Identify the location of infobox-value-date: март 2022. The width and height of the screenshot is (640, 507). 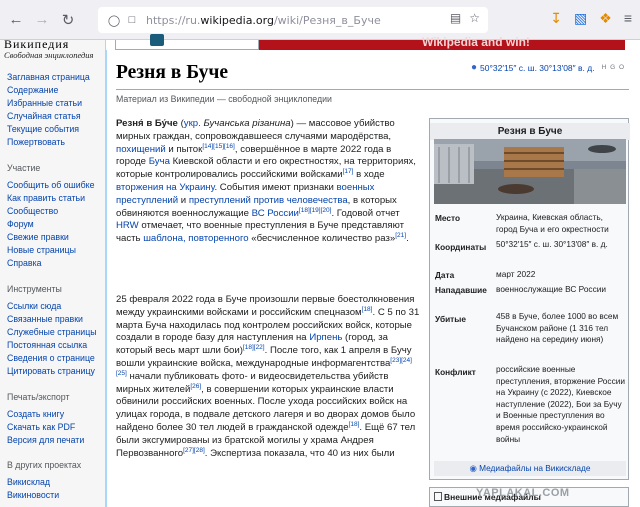
(516, 274).